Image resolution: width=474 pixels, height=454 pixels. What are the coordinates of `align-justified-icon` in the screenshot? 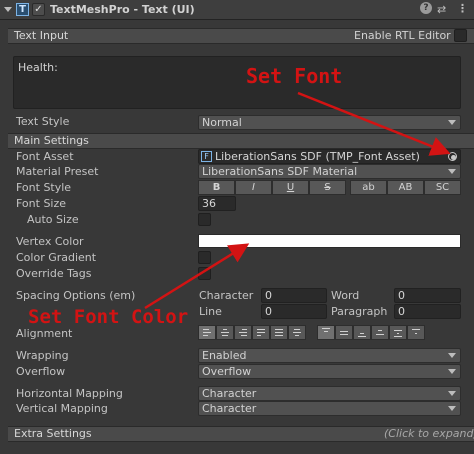 It's located at (261, 332).